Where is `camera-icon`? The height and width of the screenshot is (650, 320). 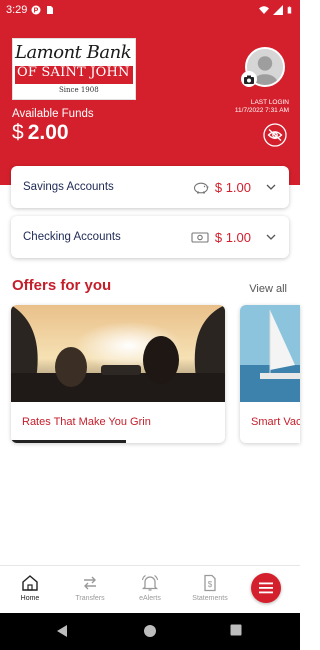 camera-icon is located at coordinates (249, 79).